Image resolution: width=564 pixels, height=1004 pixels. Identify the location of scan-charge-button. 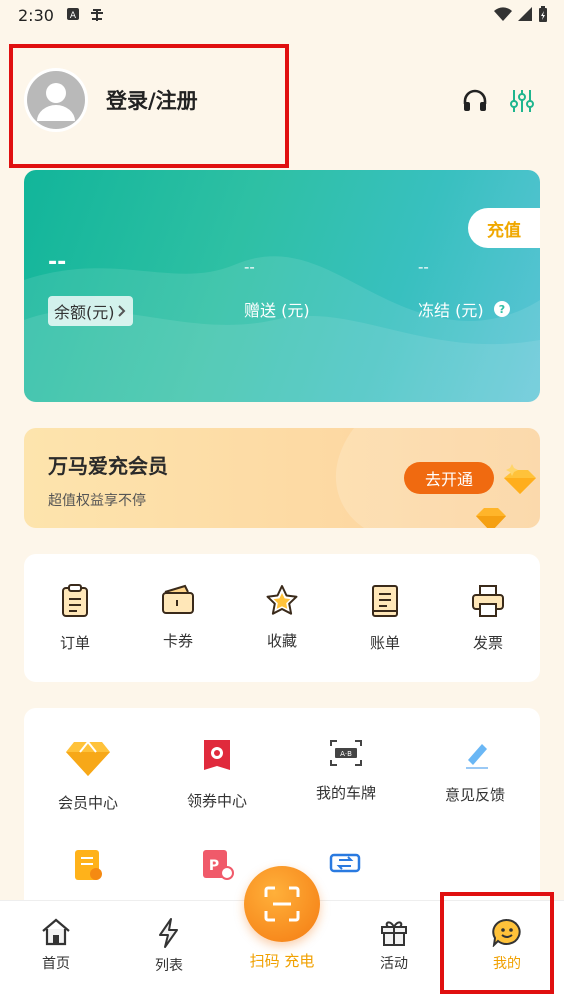
(282, 904).